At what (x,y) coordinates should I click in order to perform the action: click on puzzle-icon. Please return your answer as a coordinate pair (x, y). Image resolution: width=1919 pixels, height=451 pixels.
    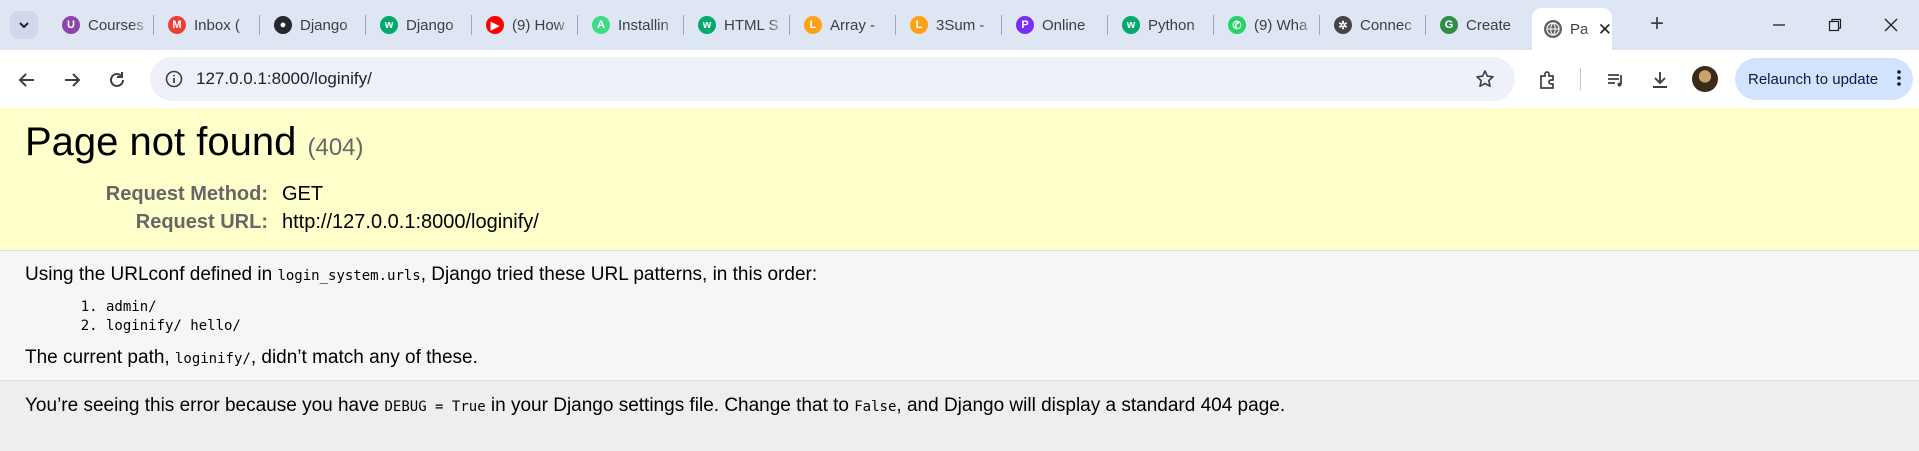
    Looking at the image, I should click on (1547, 80).